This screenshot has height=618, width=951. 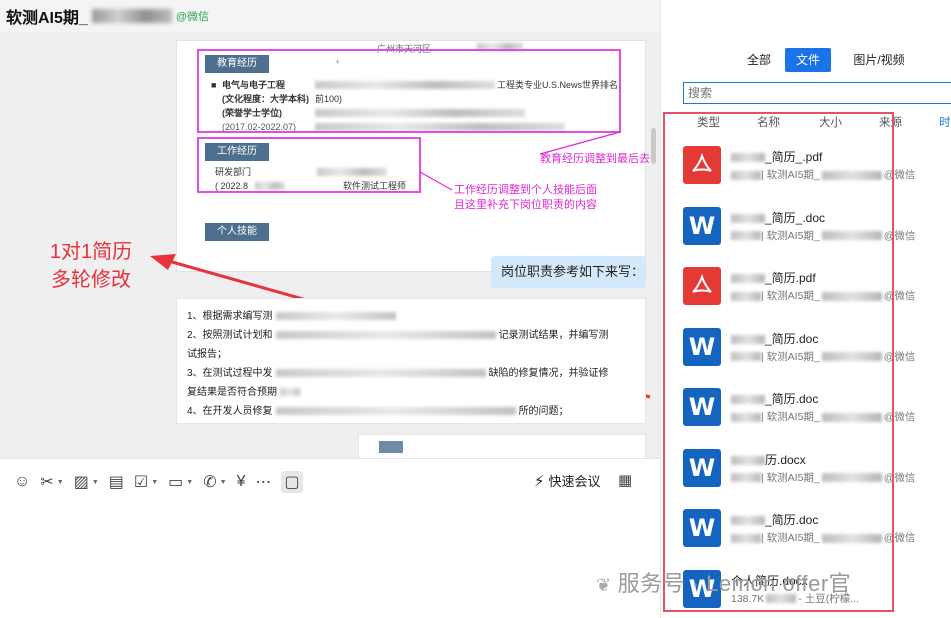 I want to click on chat-source: @微信, so click(x=192, y=17).